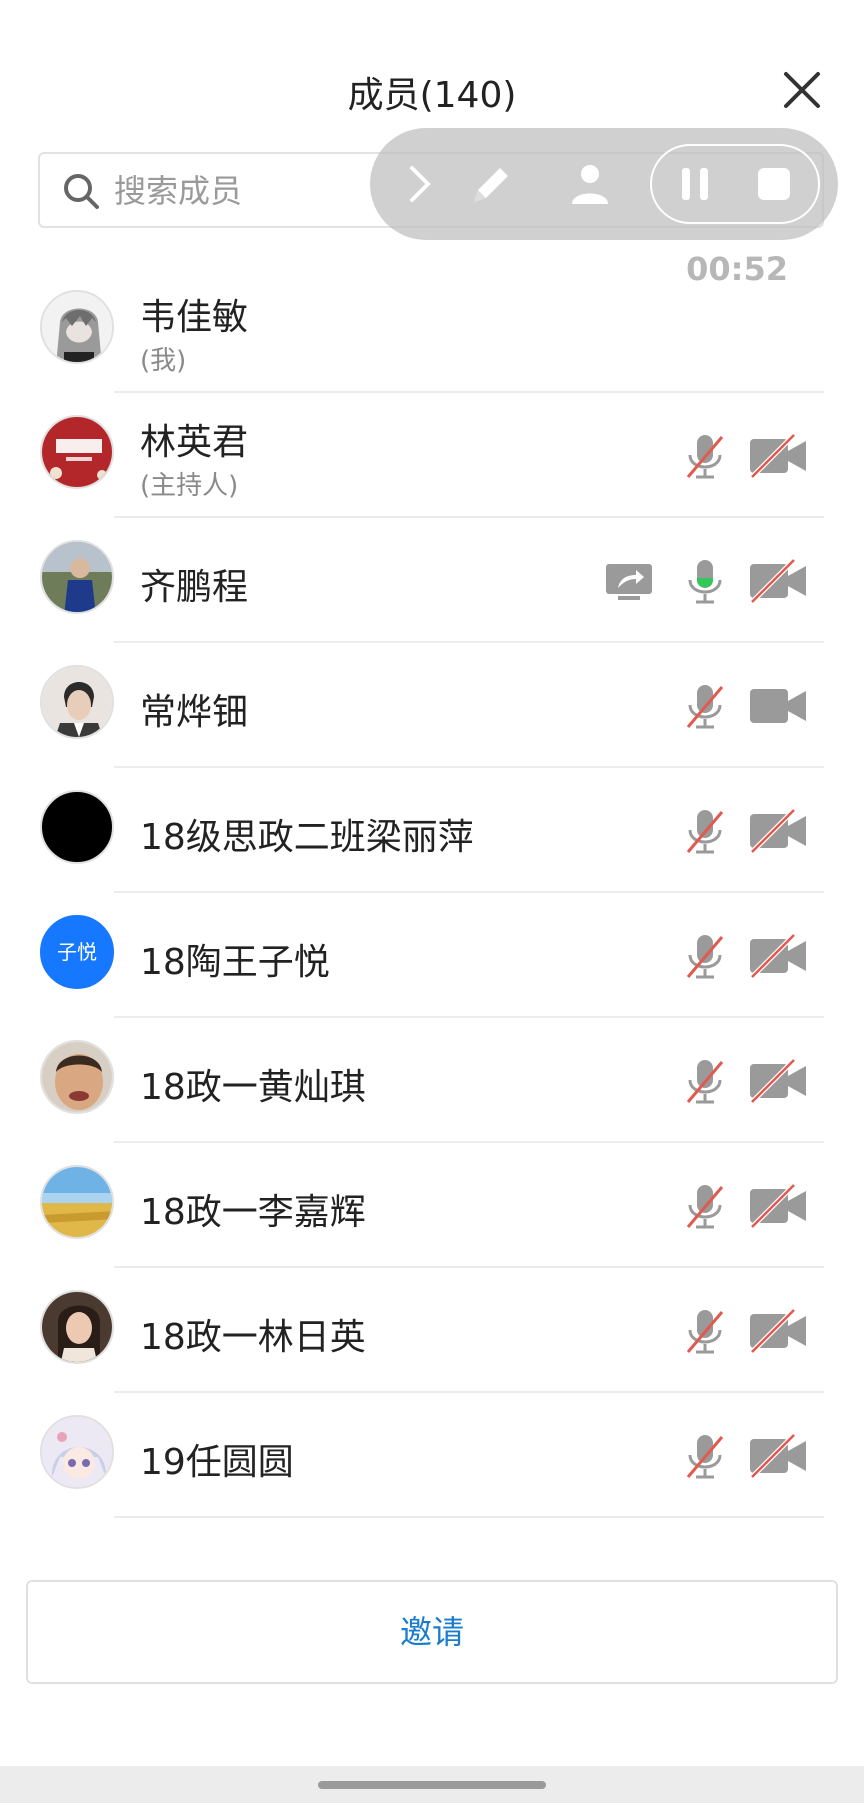 The height and width of the screenshot is (1803, 864). I want to click on list-item: 齐鹏程, so click(432, 580).